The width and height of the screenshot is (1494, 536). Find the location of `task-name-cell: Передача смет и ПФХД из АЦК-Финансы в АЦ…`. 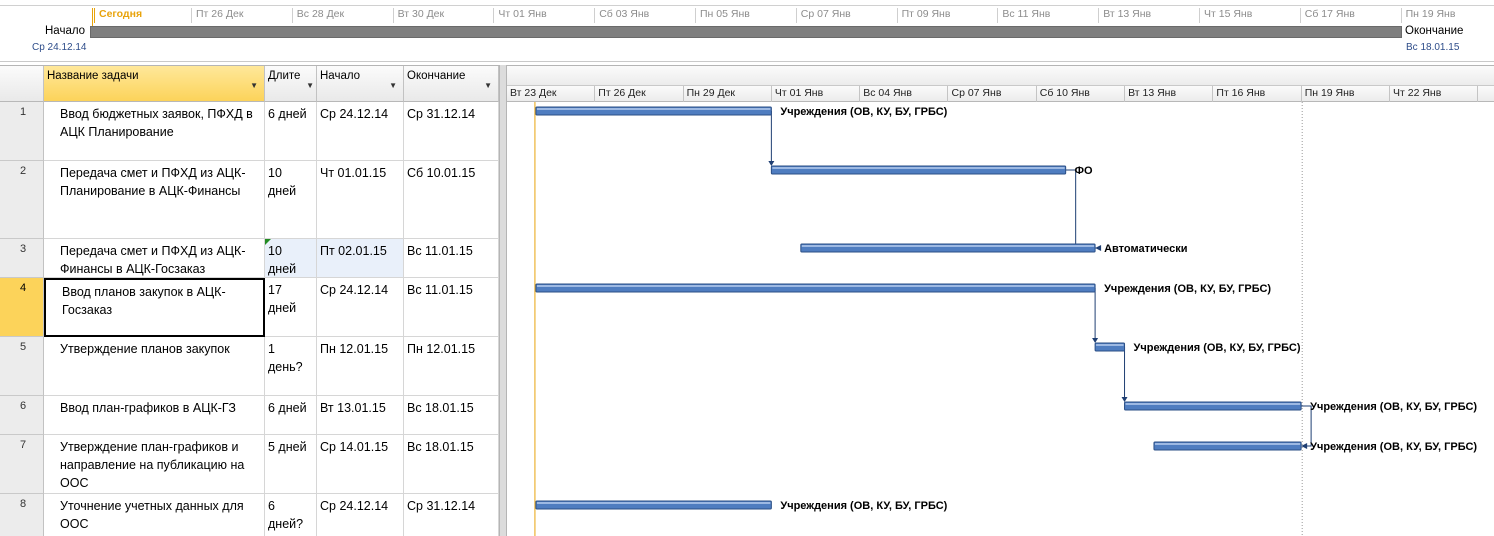

task-name-cell: Передача смет и ПФХД из АЦК-Финансы в АЦ… is located at coordinates (154, 258).